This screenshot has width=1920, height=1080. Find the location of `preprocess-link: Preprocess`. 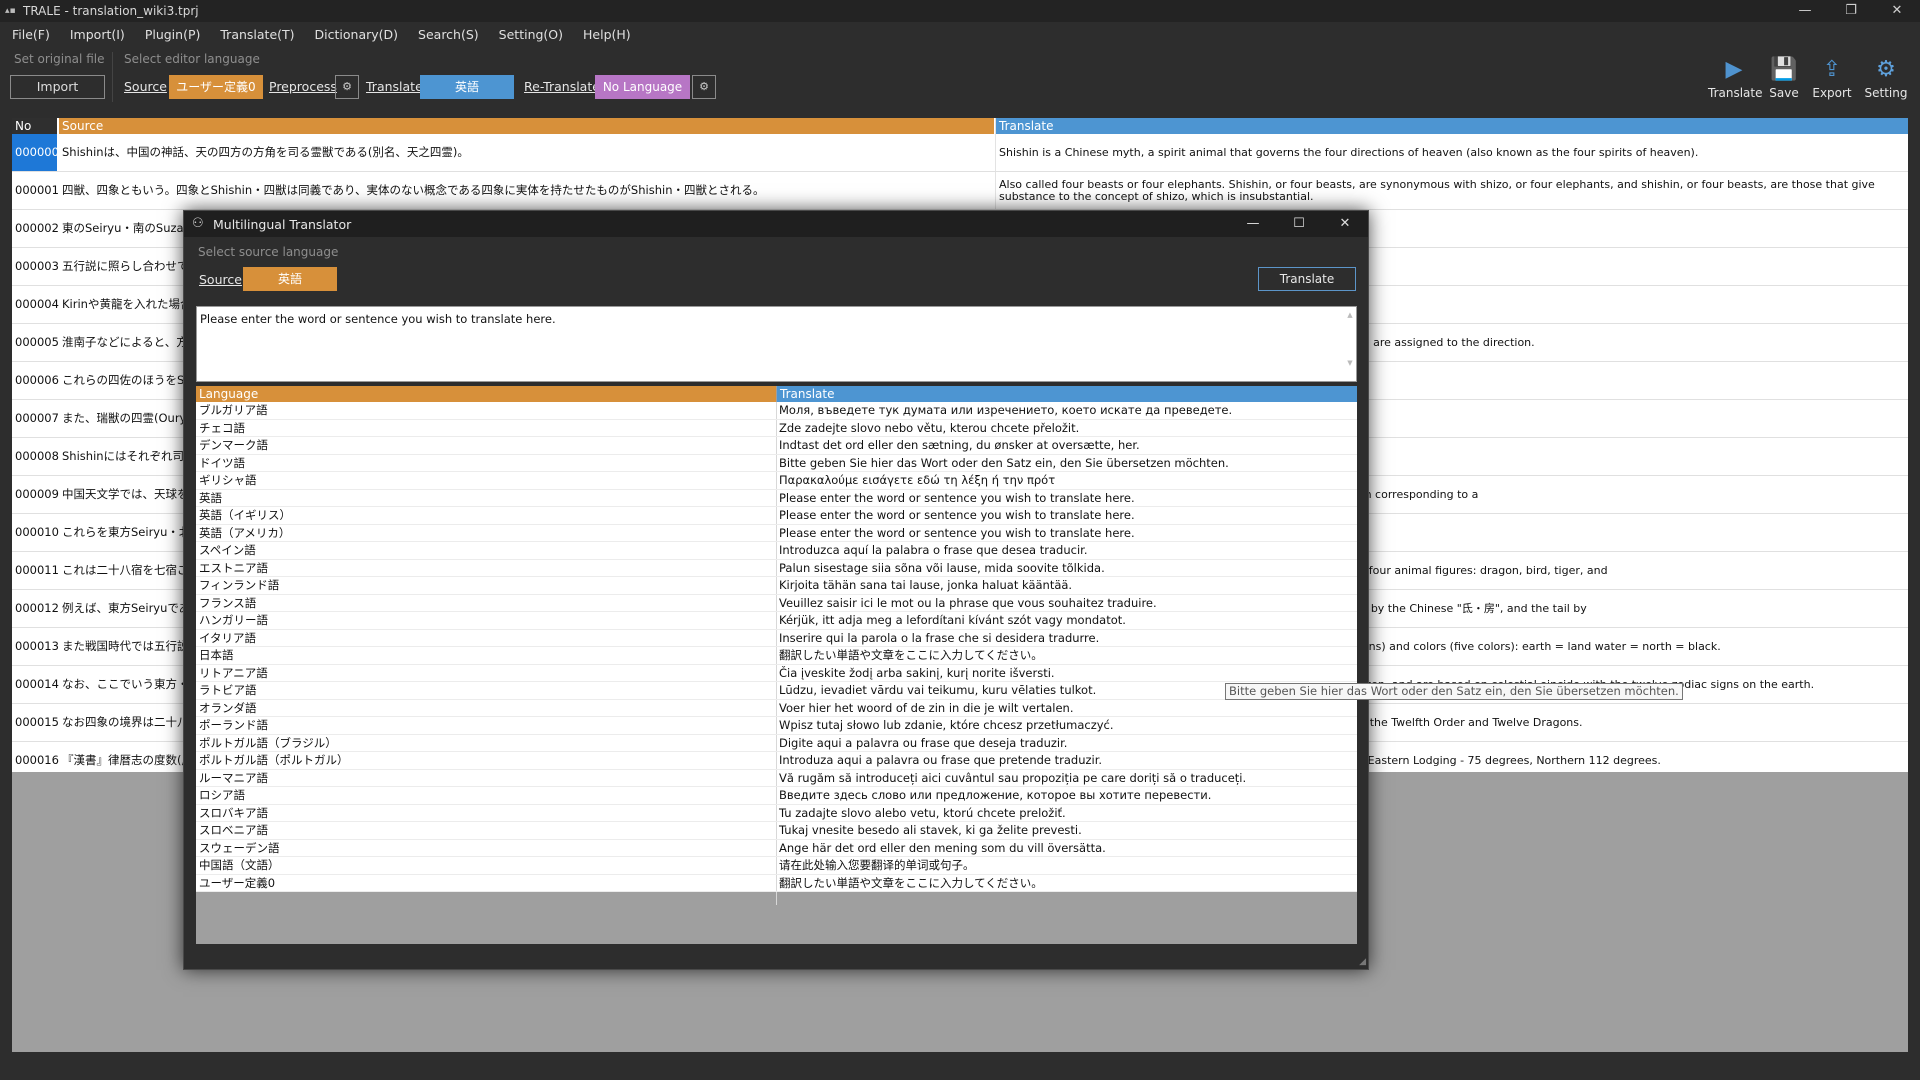

preprocess-link: Preprocess is located at coordinates (303, 86).